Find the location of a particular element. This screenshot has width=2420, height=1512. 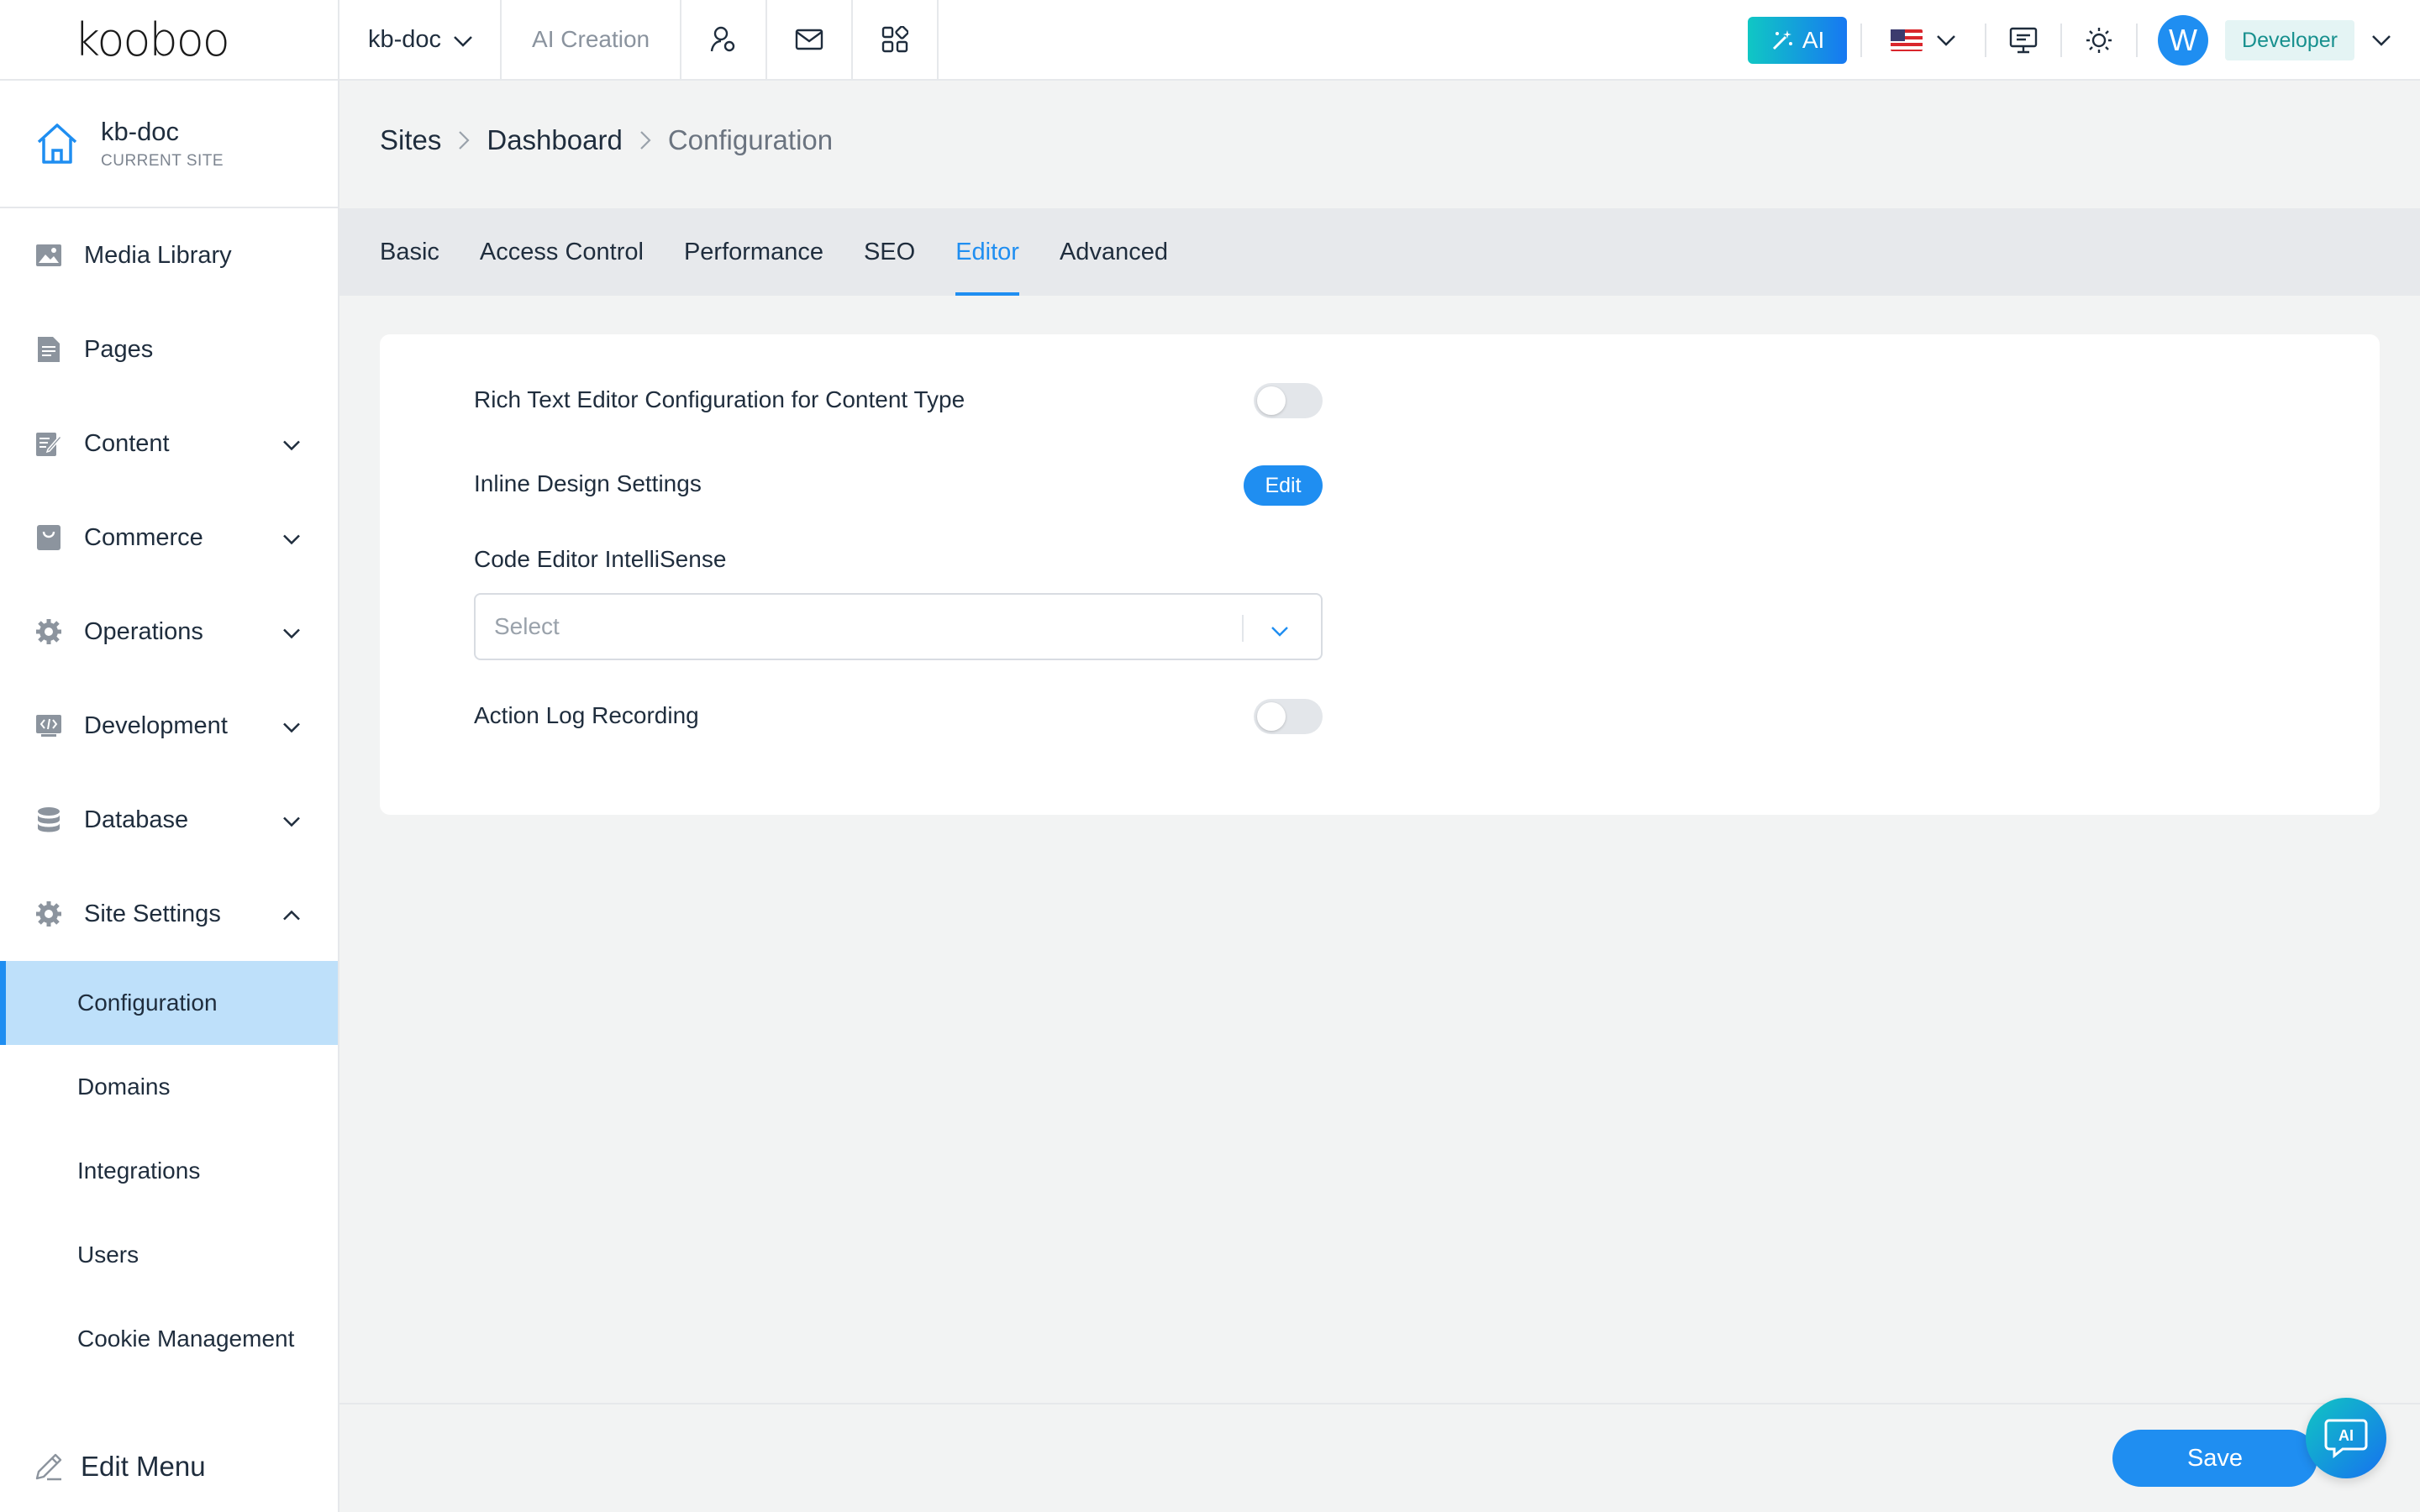

language-selector is located at coordinates (1923, 40).